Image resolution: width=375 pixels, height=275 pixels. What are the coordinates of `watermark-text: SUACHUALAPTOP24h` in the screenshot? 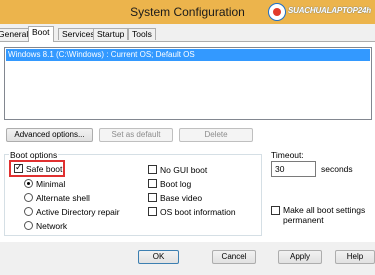 It's located at (329, 10).